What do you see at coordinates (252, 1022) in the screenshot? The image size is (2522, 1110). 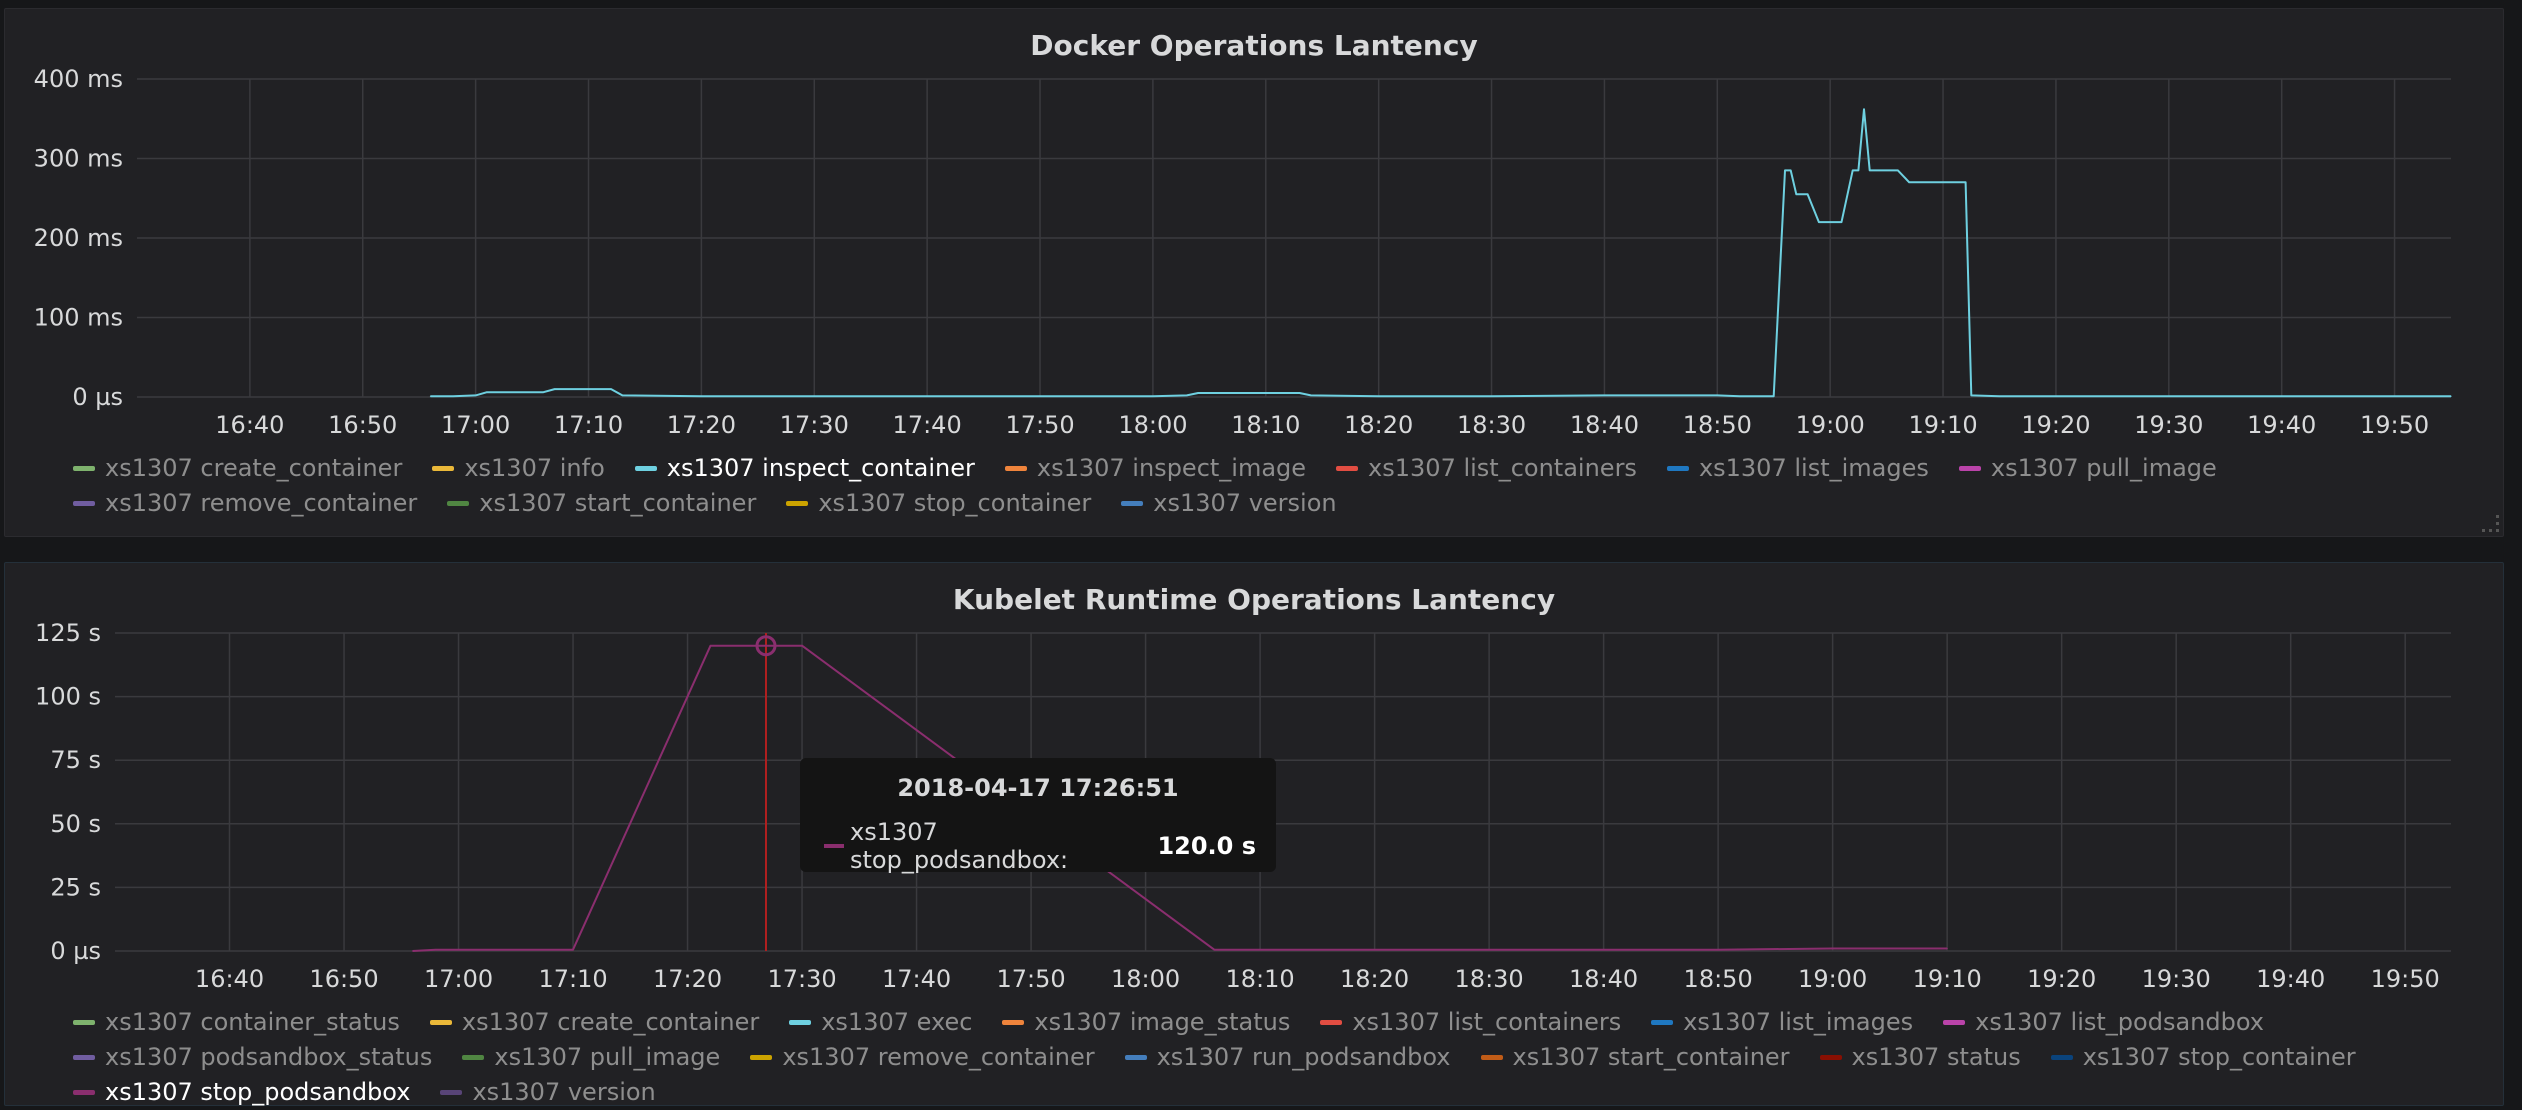 I see `legend-label: xs1307 container_status` at bounding box center [252, 1022].